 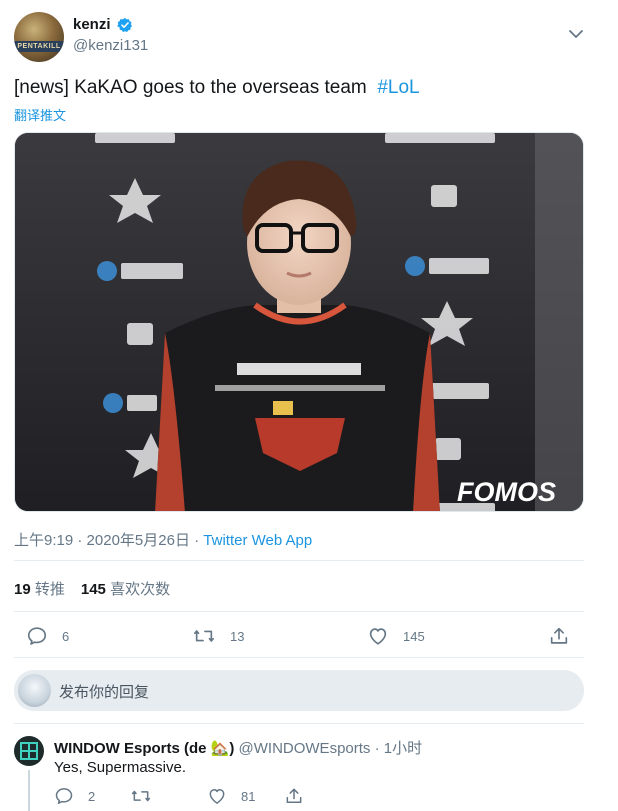 I want to click on reply-author-avatar, so click(x=29, y=751).